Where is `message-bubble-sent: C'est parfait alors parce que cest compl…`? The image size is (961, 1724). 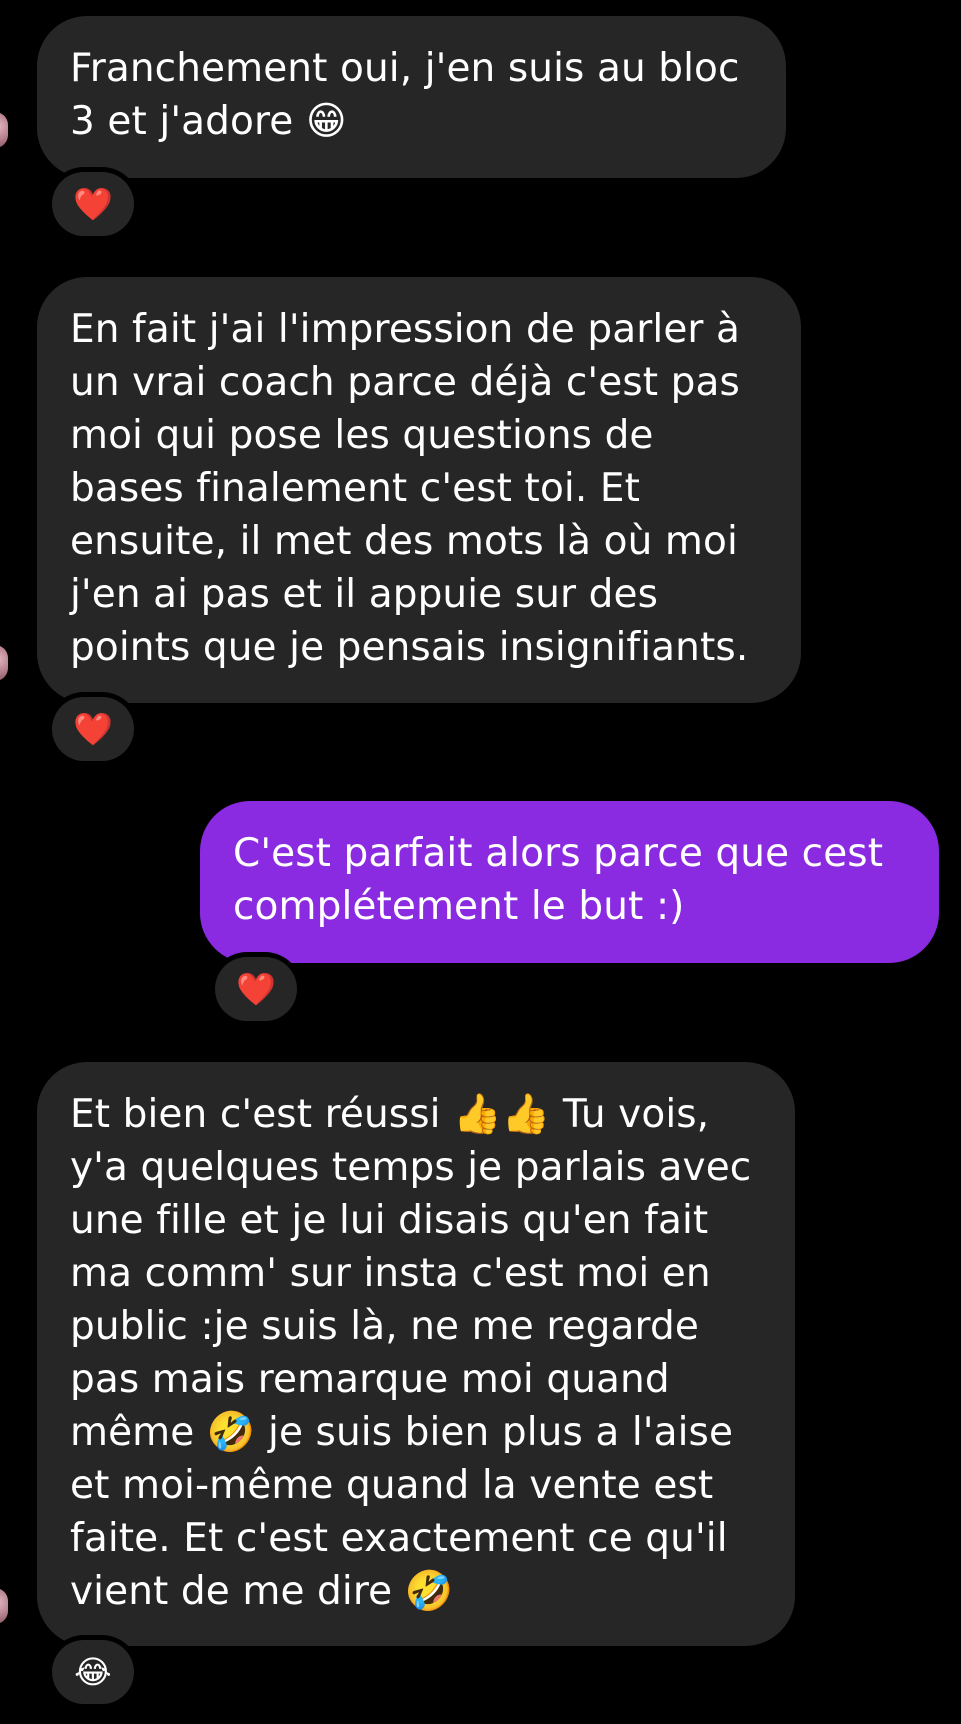 message-bubble-sent: C'est parfait alors parce que cest compl… is located at coordinates (569, 882).